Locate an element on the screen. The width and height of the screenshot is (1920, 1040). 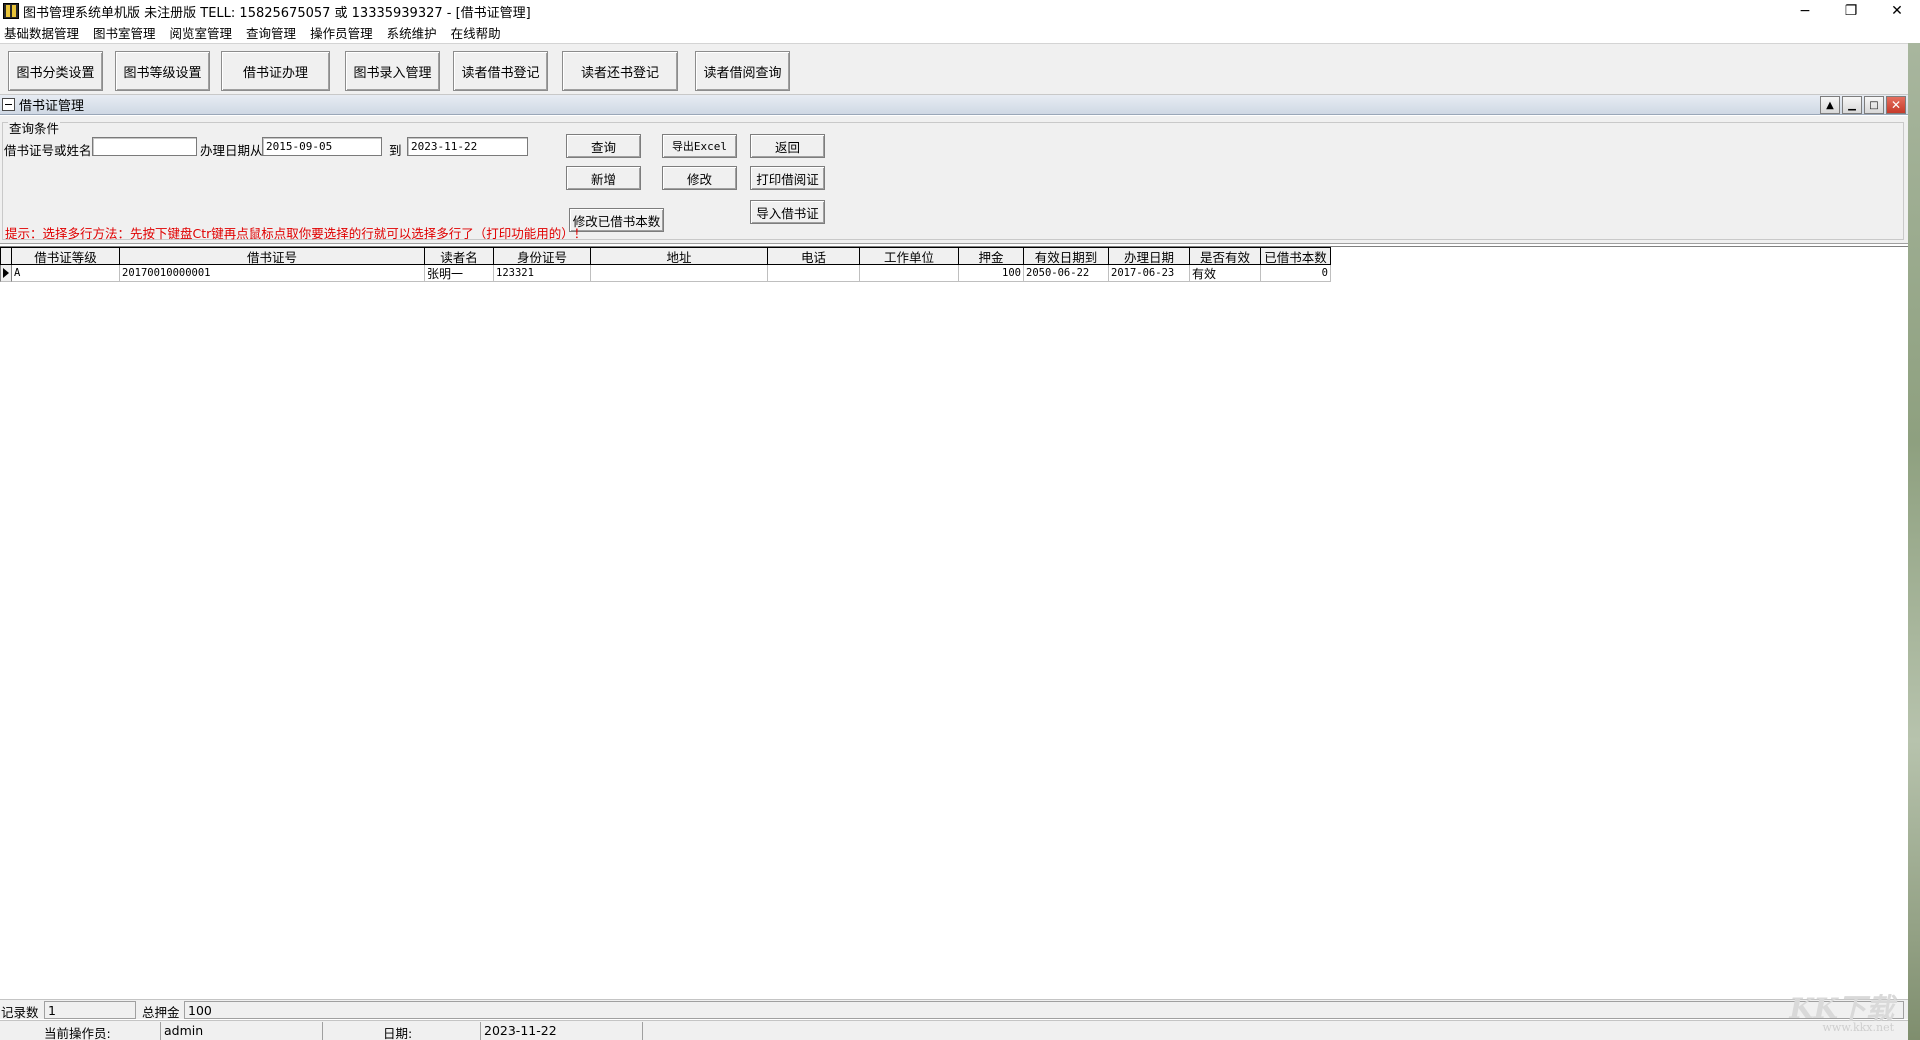
status-bar: 当前操作员: admin 日期: 2023-11-22 is located at coordinates (954, 1030).